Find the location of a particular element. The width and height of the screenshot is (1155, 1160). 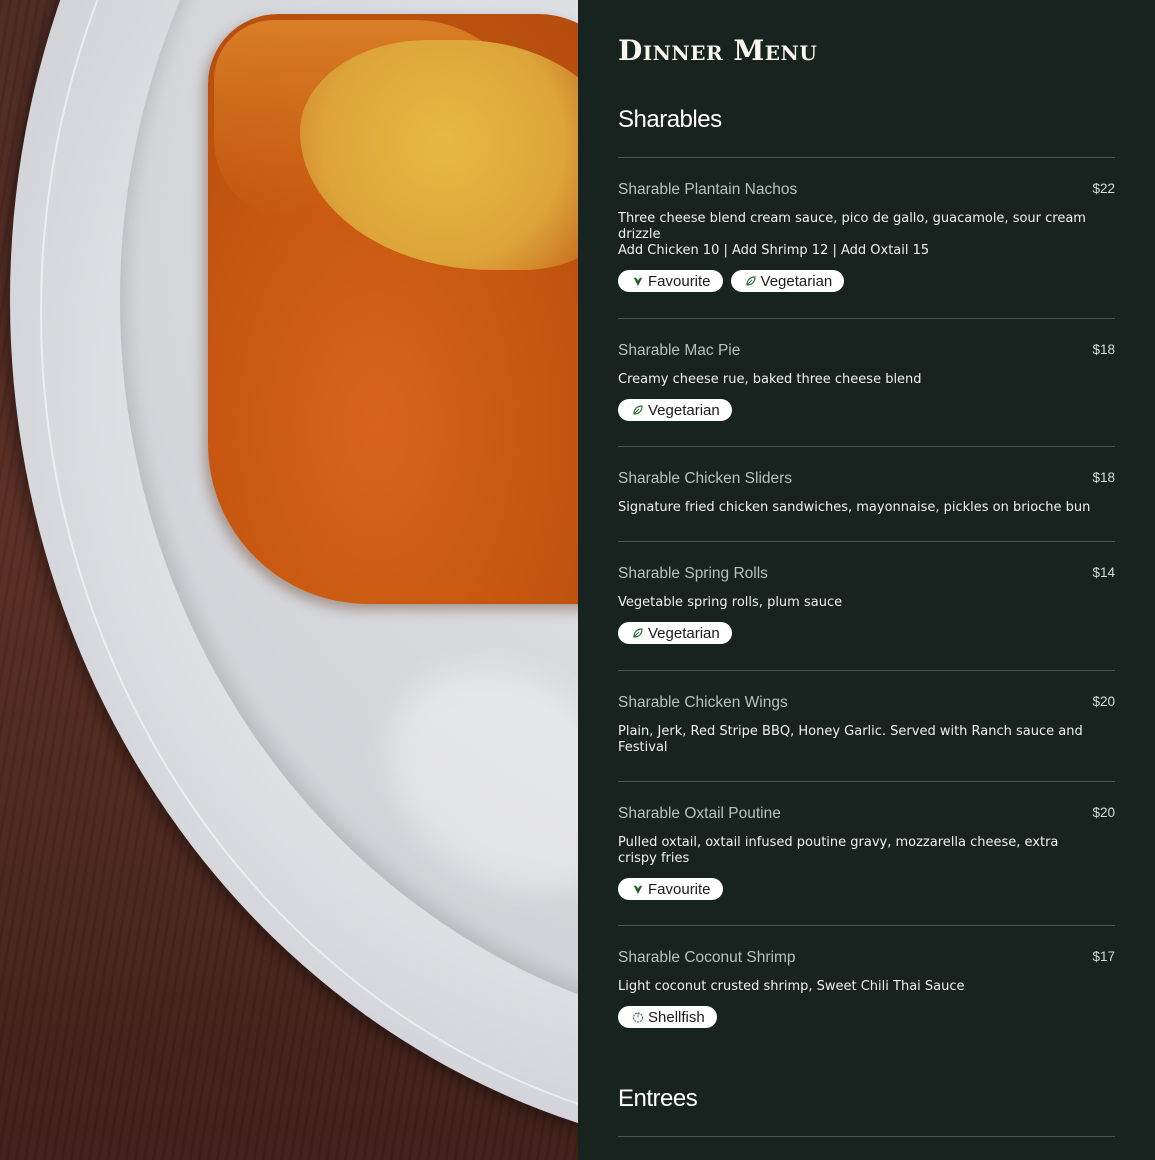

section-title-entrees: Entrees is located at coordinates (658, 1098).